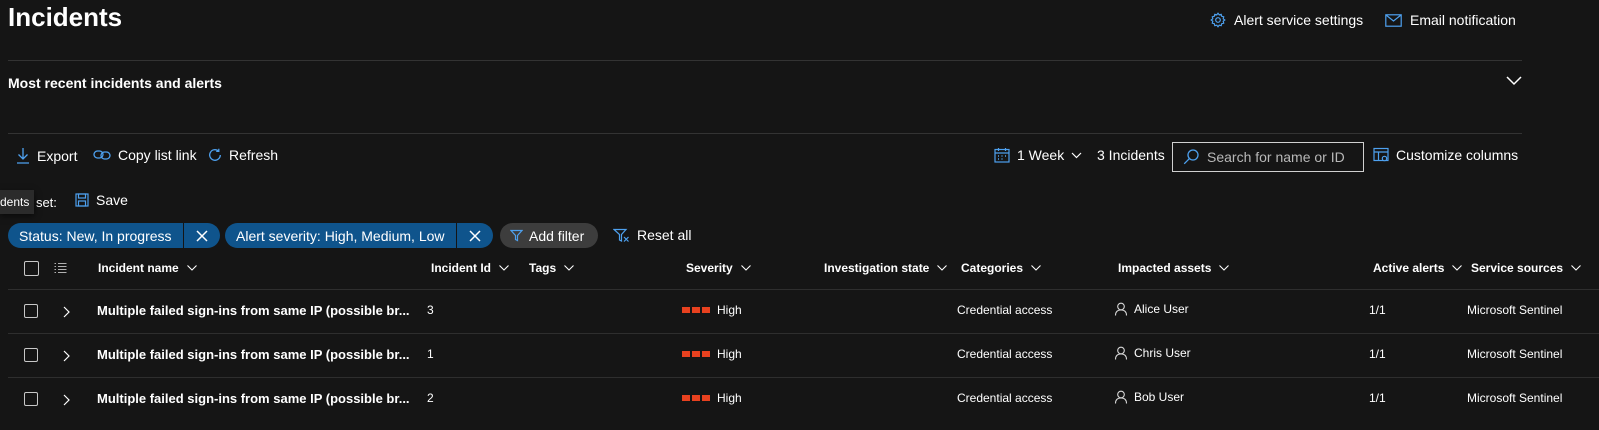 The height and width of the screenshot is (430, 1599). I want to click on column-header-active-alerts: Active alerts, so click(1418, 268).